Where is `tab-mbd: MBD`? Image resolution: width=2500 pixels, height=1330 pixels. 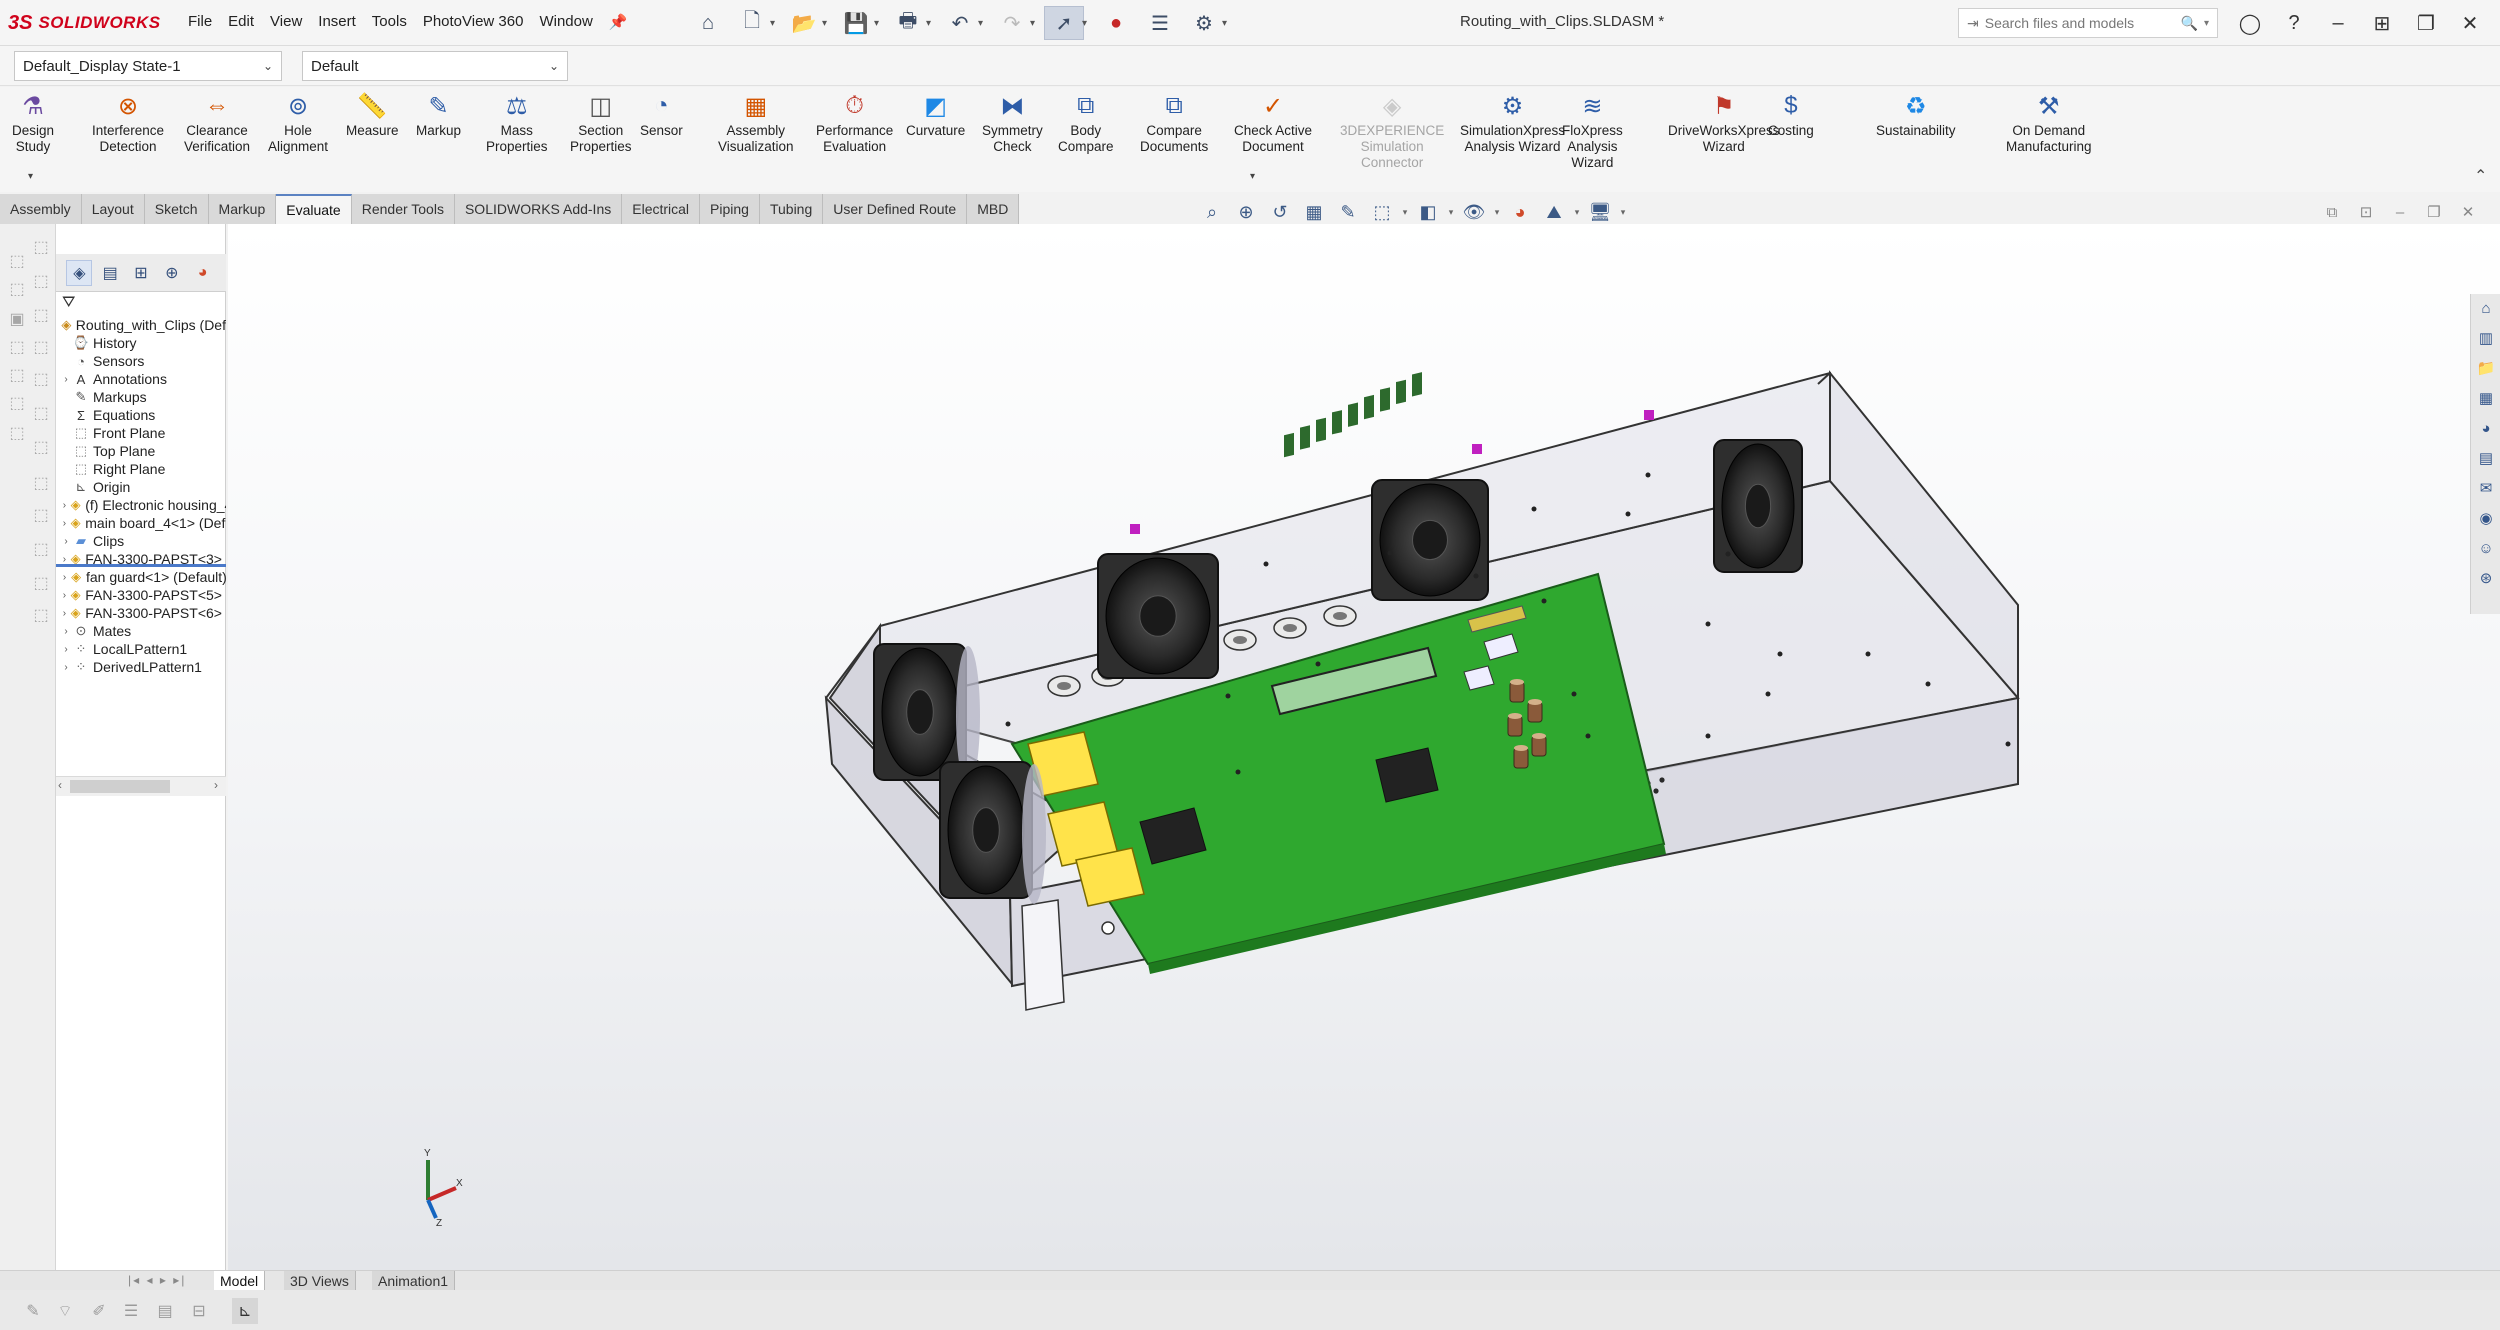 tab-mbd: MBD is located at coordinates (993, 209).